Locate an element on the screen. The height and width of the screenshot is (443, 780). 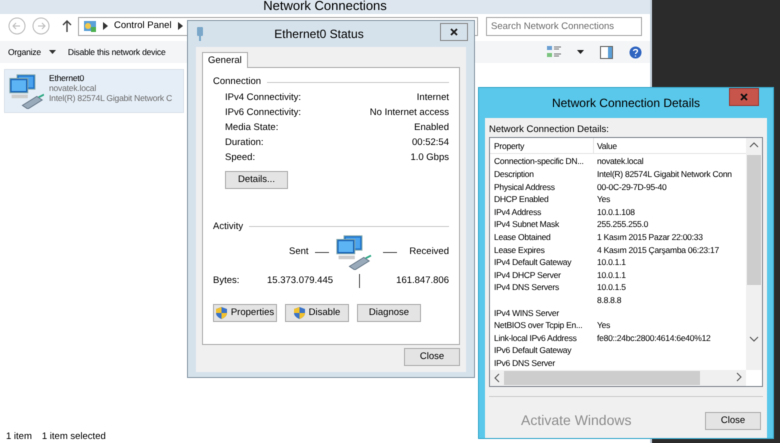
property-cell-text: IPv4 DNS Servers is located at coordinates (526, 287).